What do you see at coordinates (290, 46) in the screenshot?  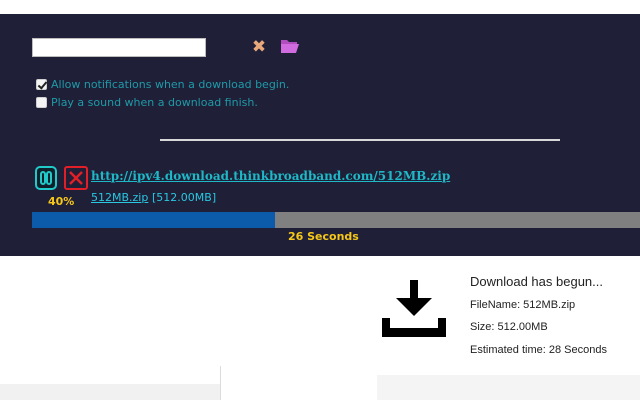 I see `open-folder-icon` at bounding box center [290, 46].